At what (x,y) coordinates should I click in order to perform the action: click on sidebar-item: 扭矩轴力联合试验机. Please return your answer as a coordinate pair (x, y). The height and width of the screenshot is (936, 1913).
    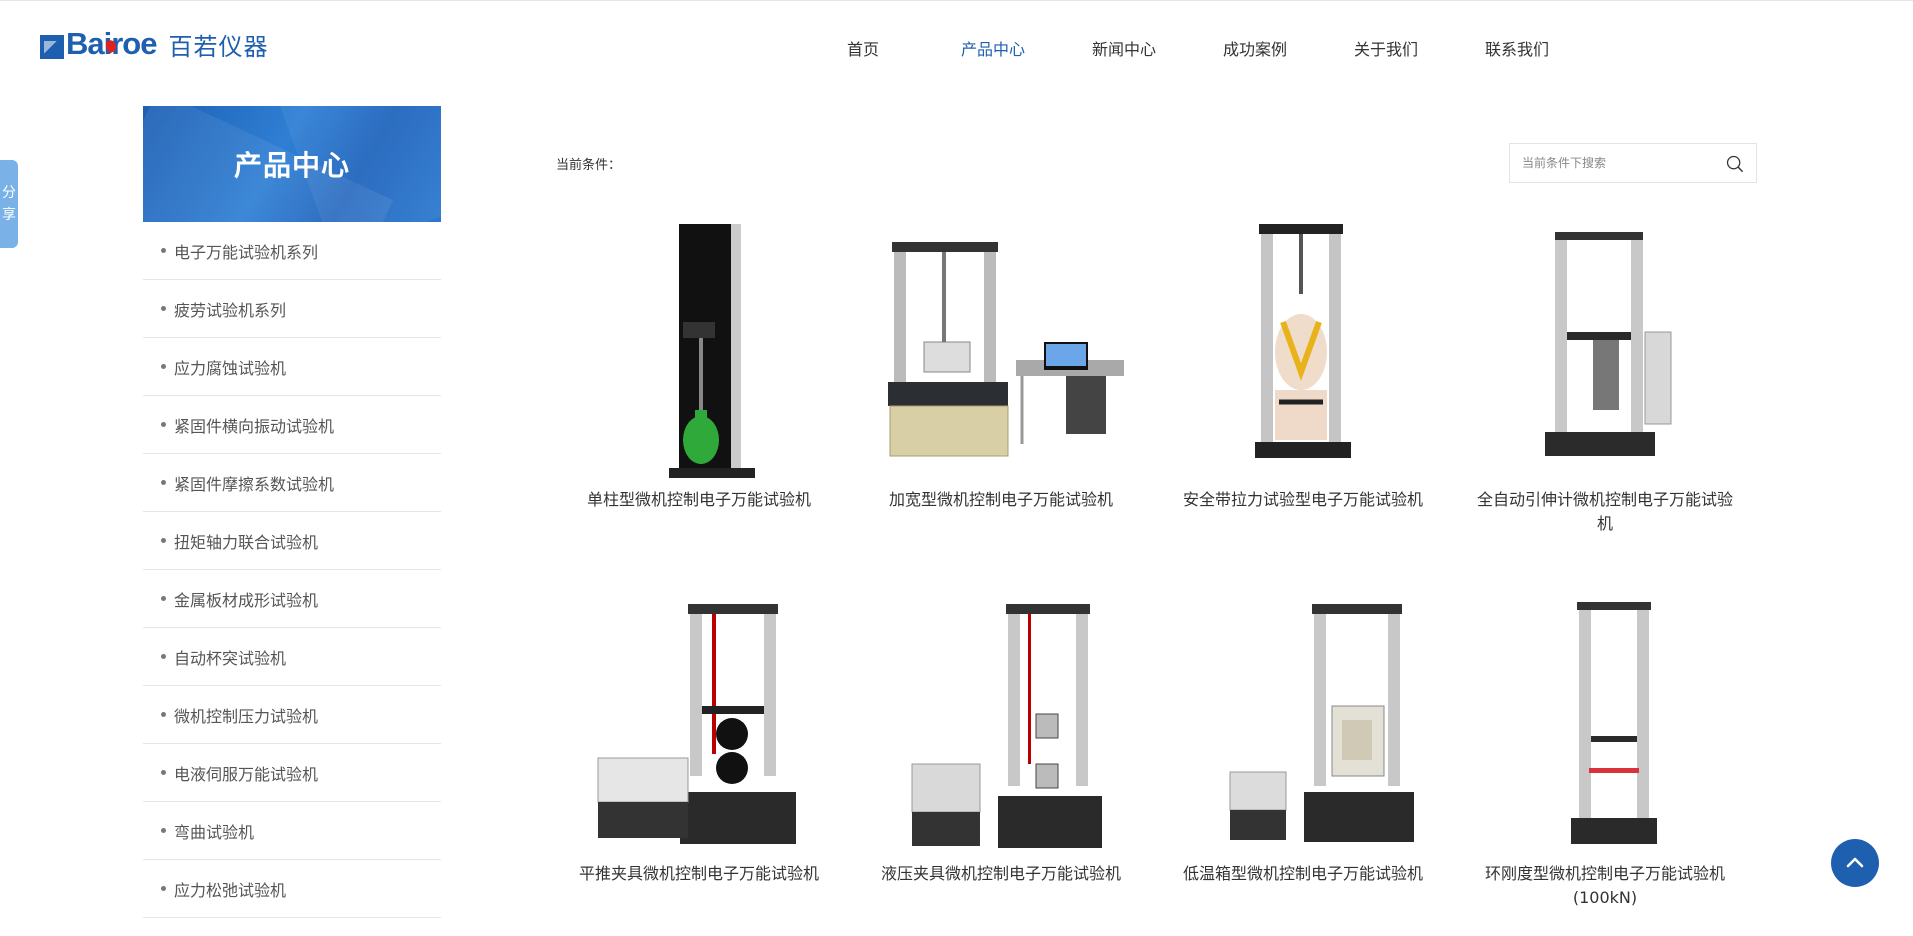
    Looking at the image, I should click on (292, 541).